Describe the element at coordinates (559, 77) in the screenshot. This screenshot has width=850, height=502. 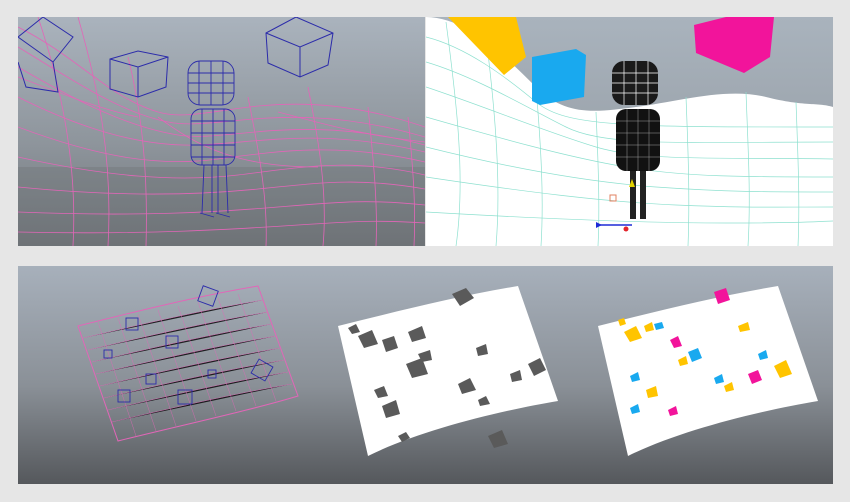
I see `cyan-cube` at that location.